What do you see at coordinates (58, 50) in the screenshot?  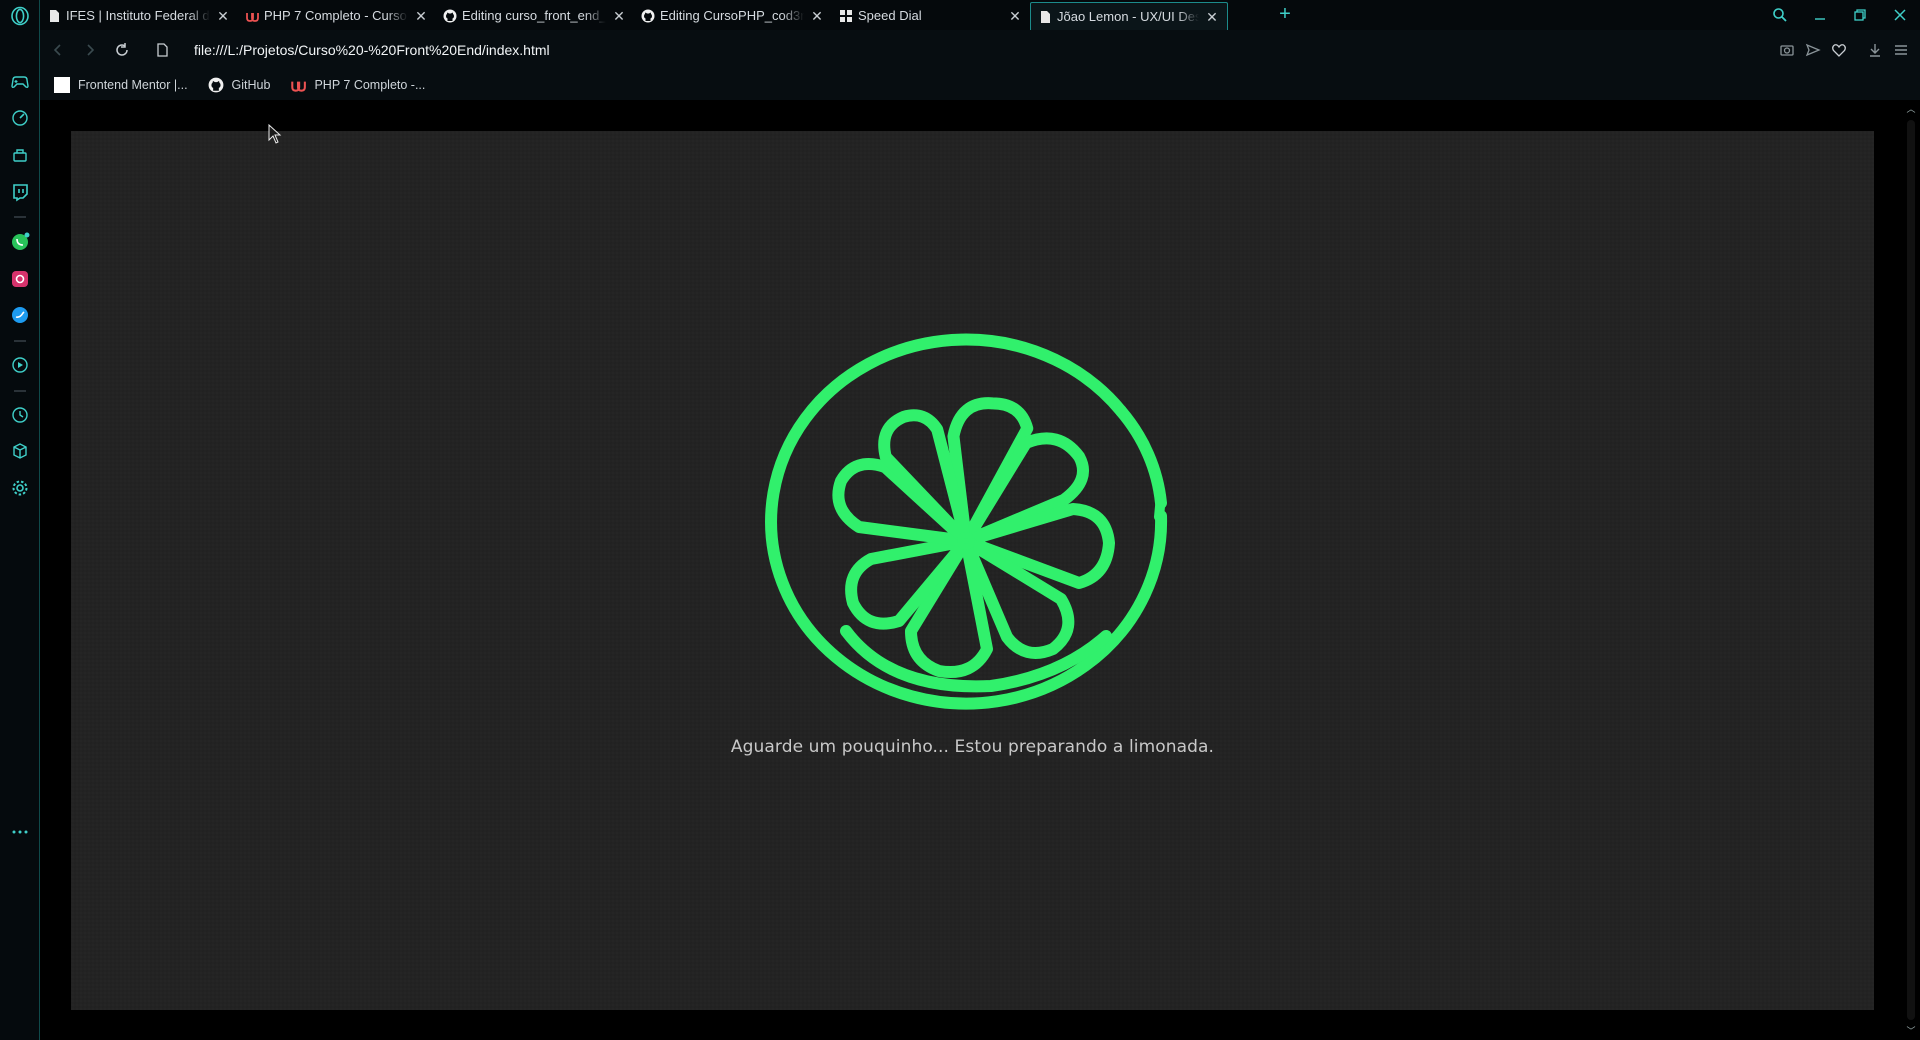 I see `back-arrow-icon` at bounding box center [58, 50].